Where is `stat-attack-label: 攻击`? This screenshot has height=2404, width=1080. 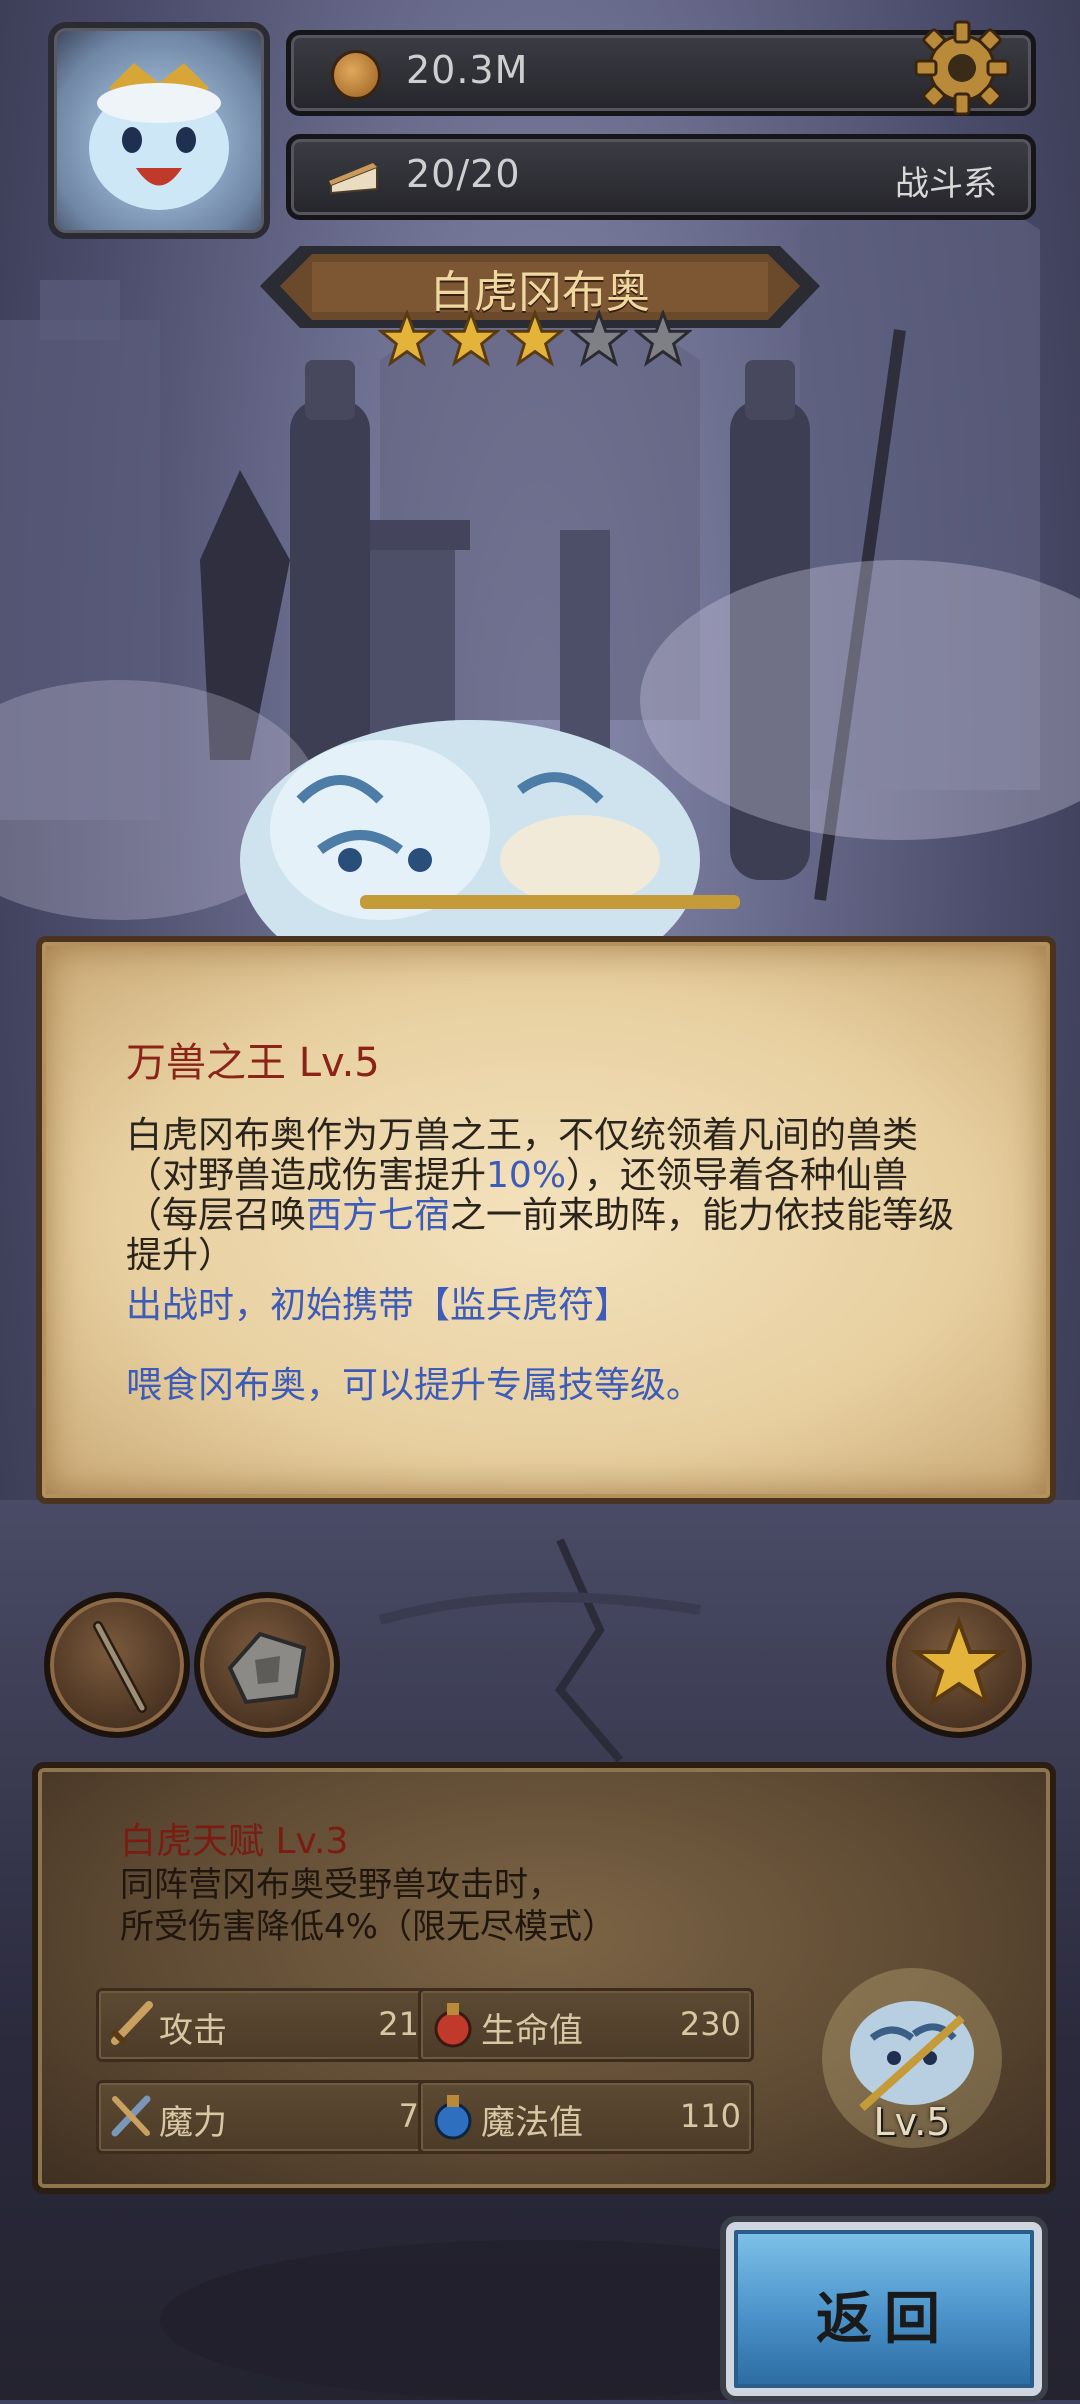
stat-attack-label: 攻击 is located at coordinates (193, 2031).